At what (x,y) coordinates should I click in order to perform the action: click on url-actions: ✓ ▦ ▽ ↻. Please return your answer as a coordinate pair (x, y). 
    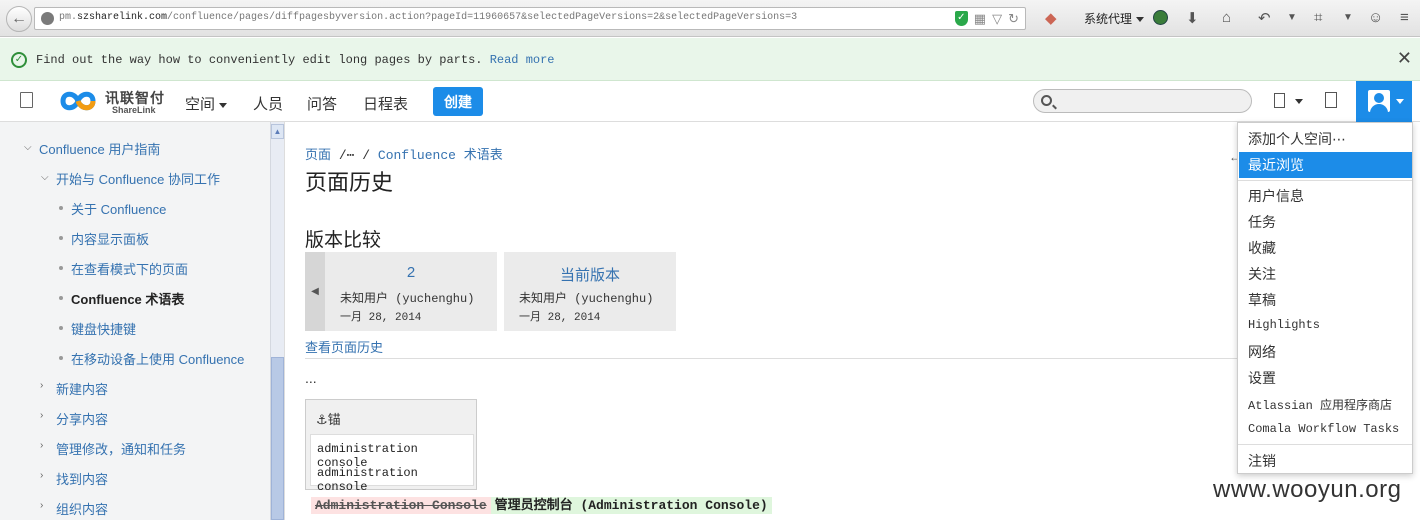
    Looking at the image, I should click on (986, 19).